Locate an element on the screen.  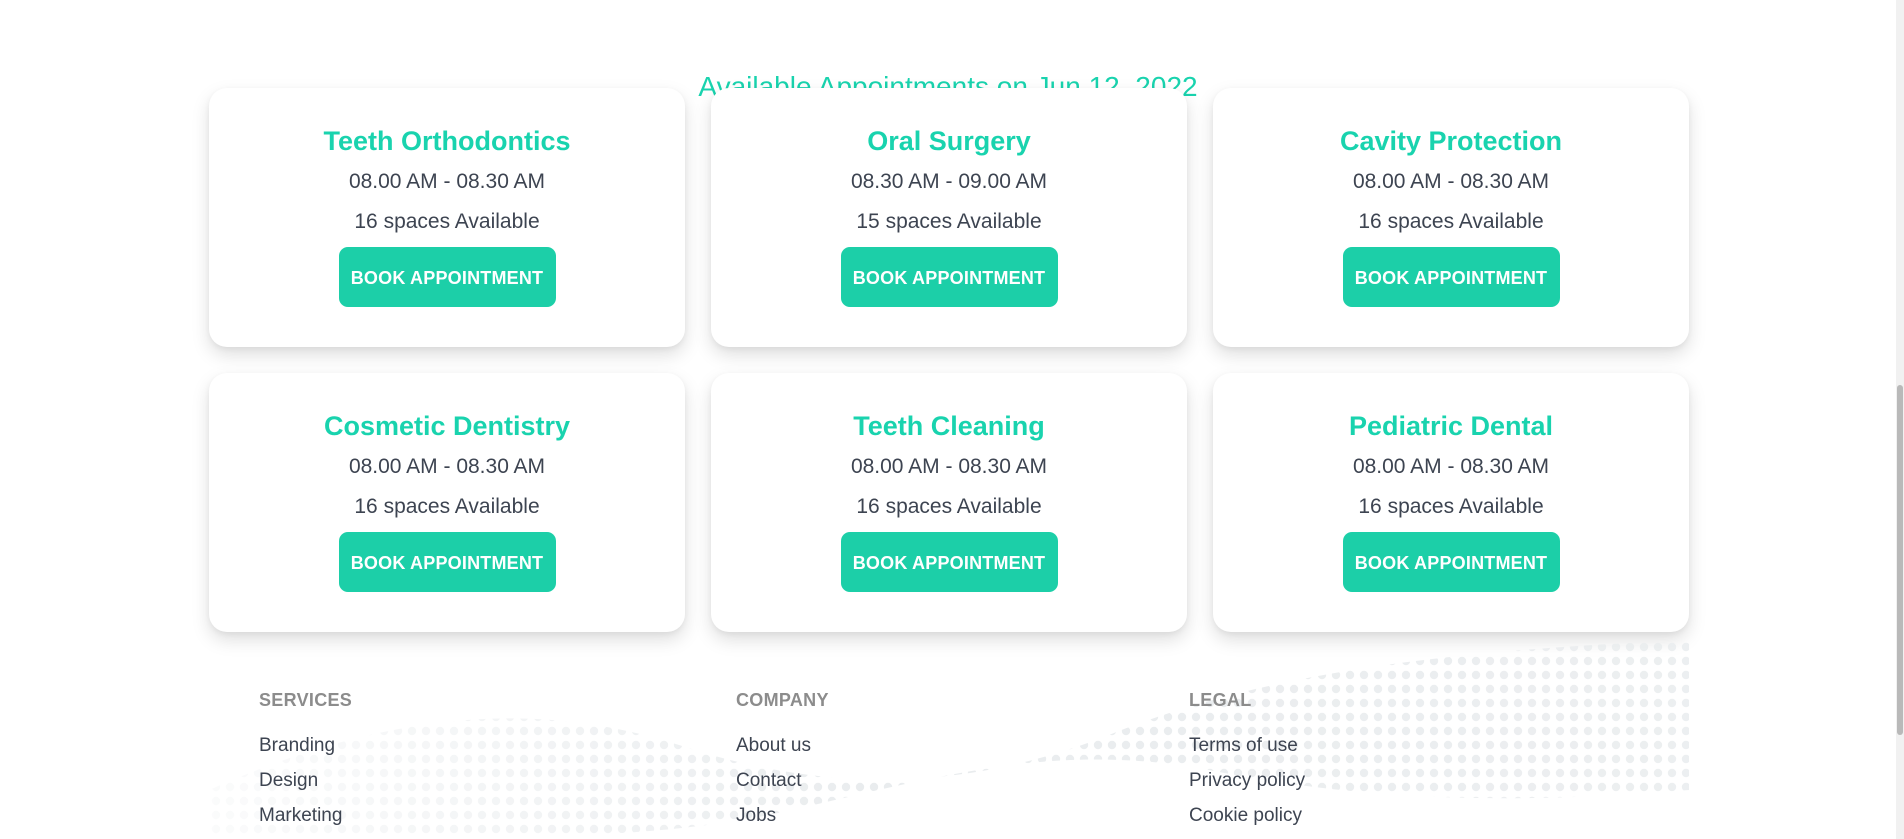
footer-link-cookie-policy: Cookie policy is located at coordinates (1247, 820).